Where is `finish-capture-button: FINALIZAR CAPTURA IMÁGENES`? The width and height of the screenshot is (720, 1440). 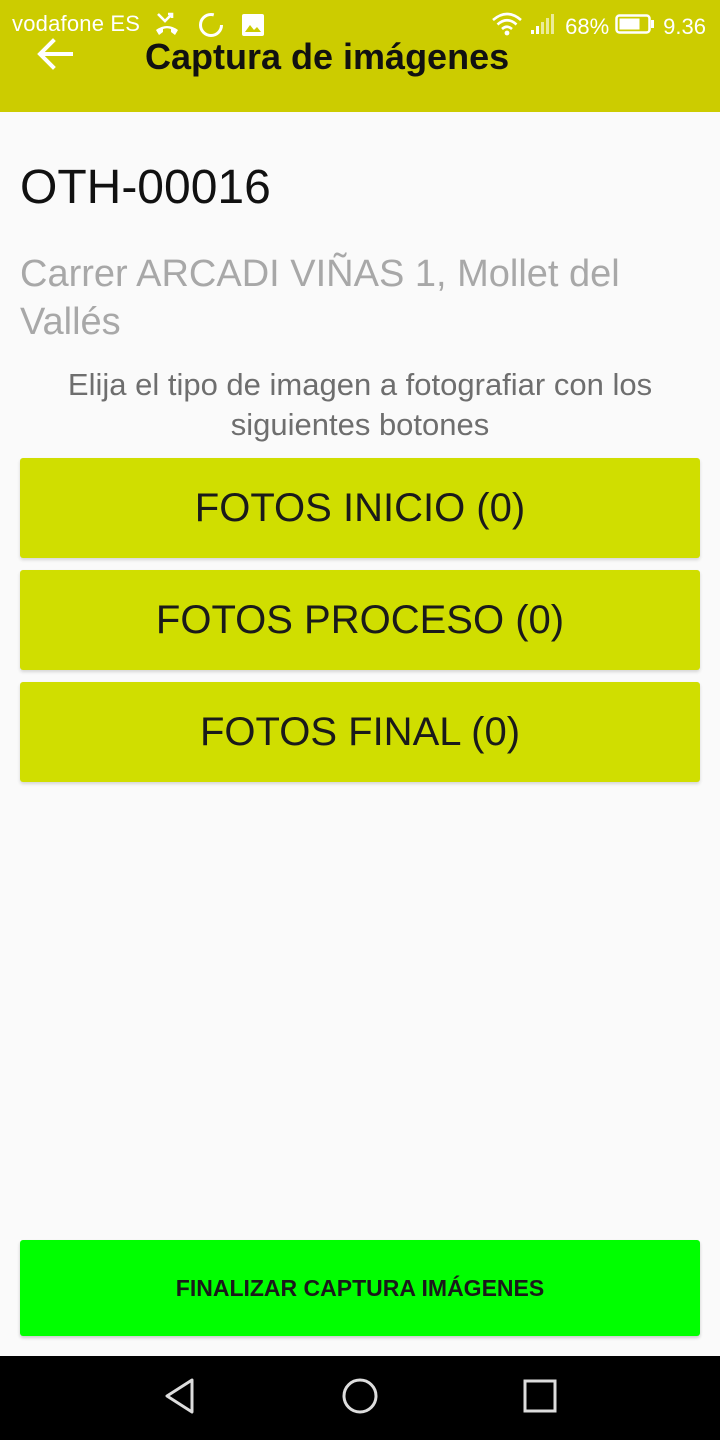
finish-capture-button: FINALIZAR CAPTURA IMÁGENES is located at coordinates (360, 1288).